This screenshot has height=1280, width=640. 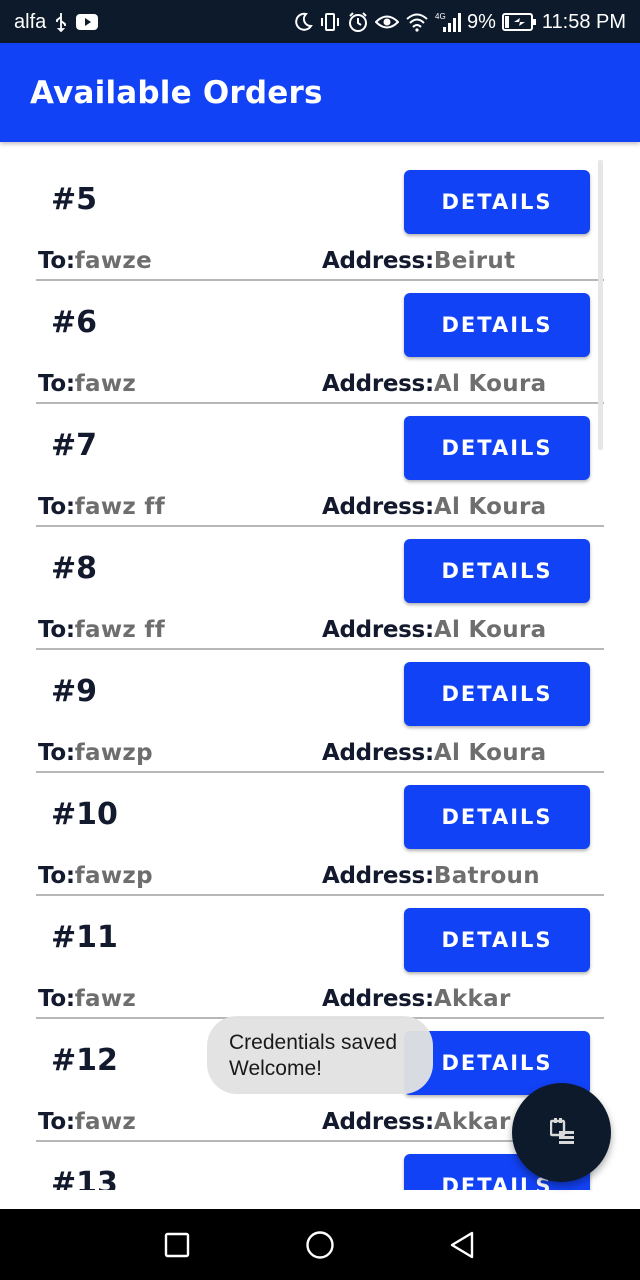 What do you see at coordinates (320, 834) in the screenshot?
I see `order-row: #10 DETAILS To:fawzp Address:Batroun` at bounding box center [320, 834].